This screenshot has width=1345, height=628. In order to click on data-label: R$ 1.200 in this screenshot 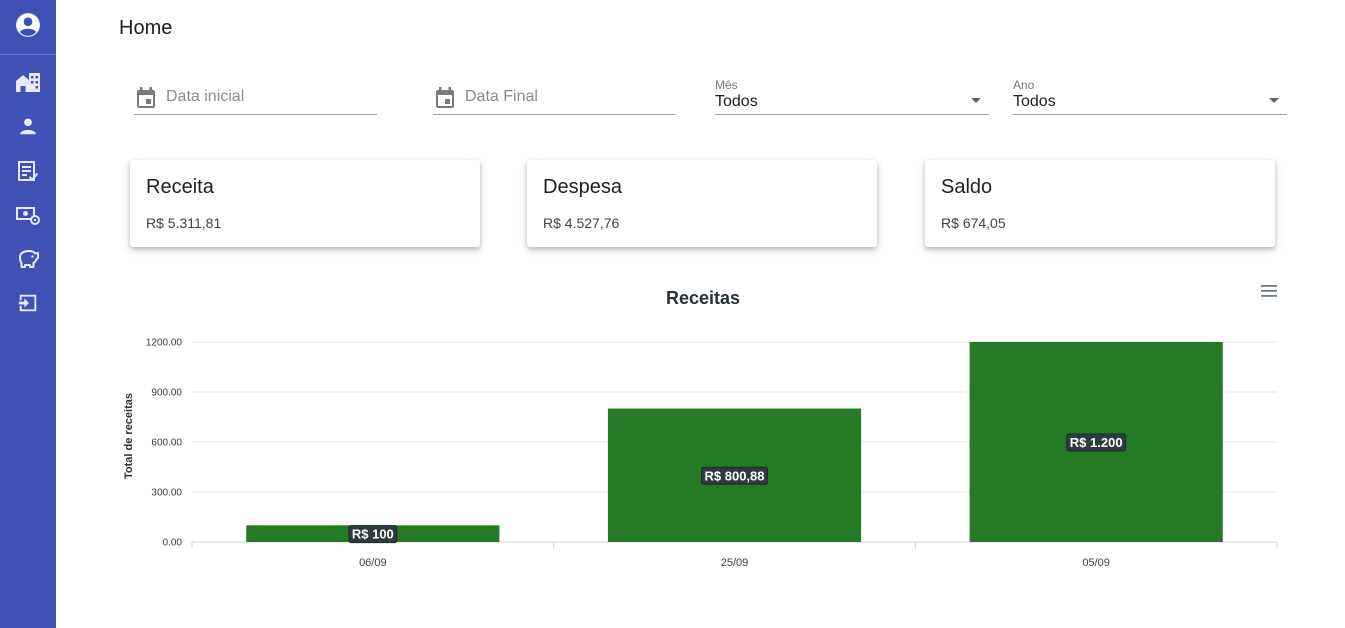, I will do `click(1096, 442)`.